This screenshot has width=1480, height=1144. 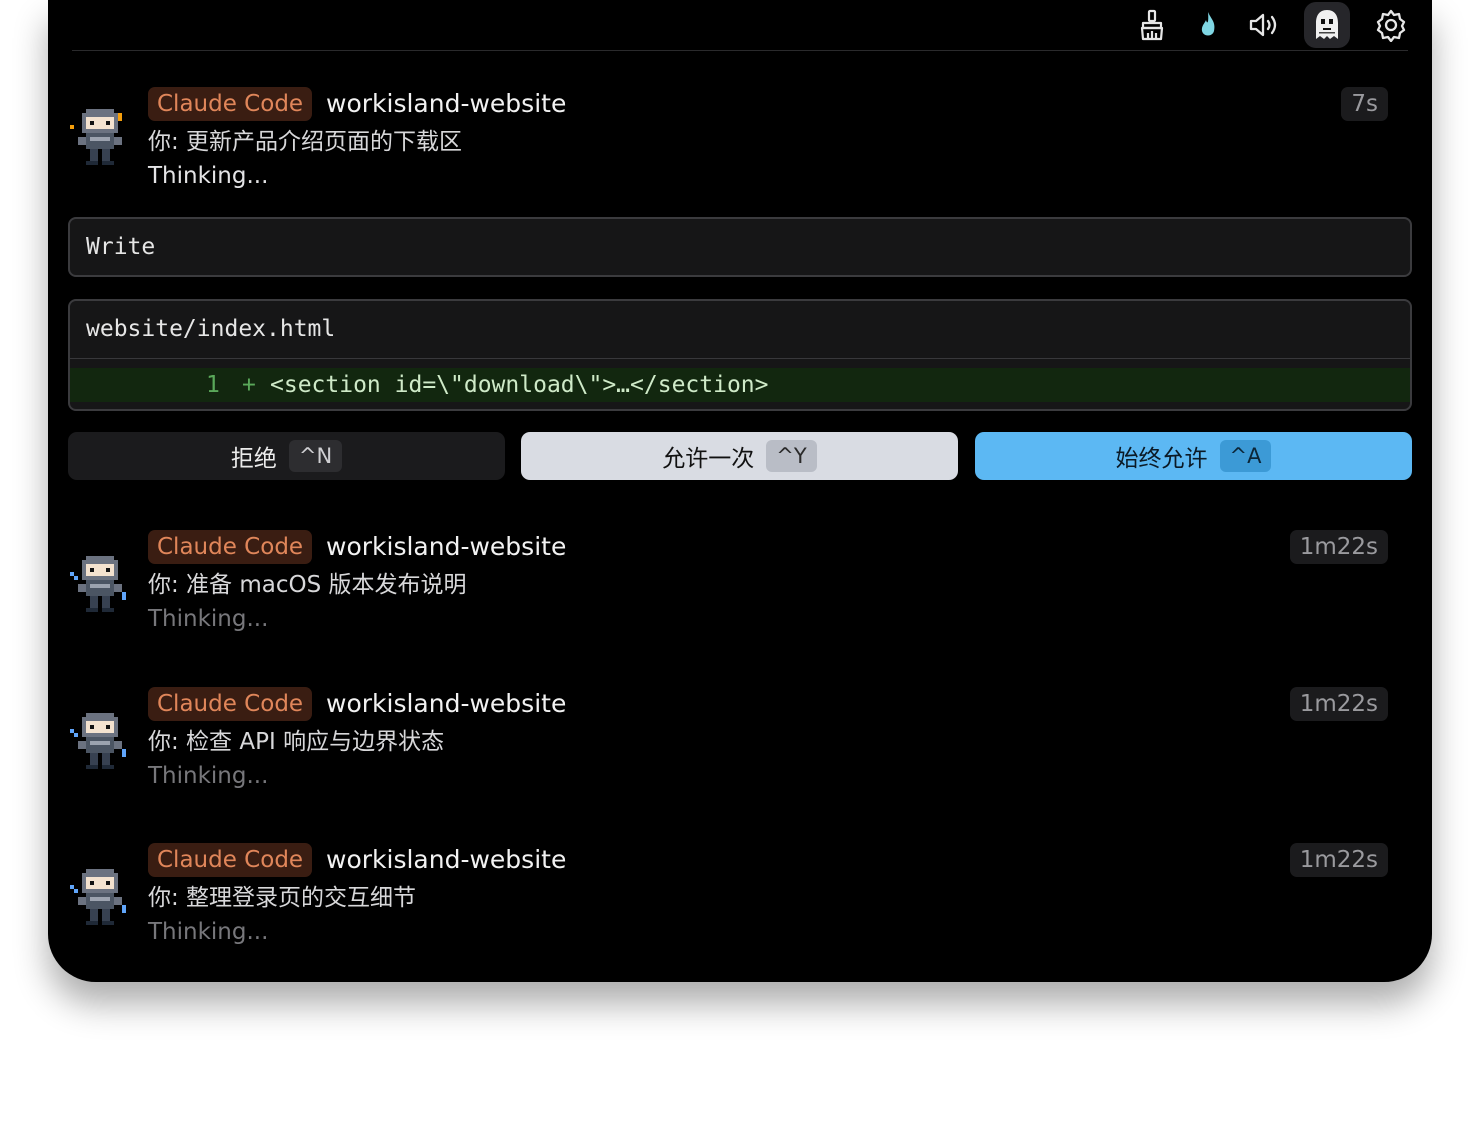 I want to click on toolbar, so click(x=740, y=25).